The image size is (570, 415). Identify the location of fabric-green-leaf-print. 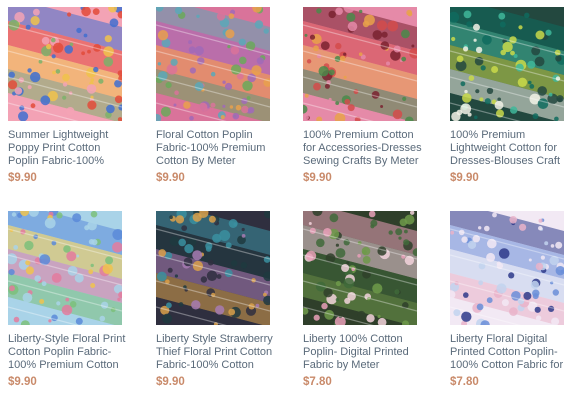
(507, 64).